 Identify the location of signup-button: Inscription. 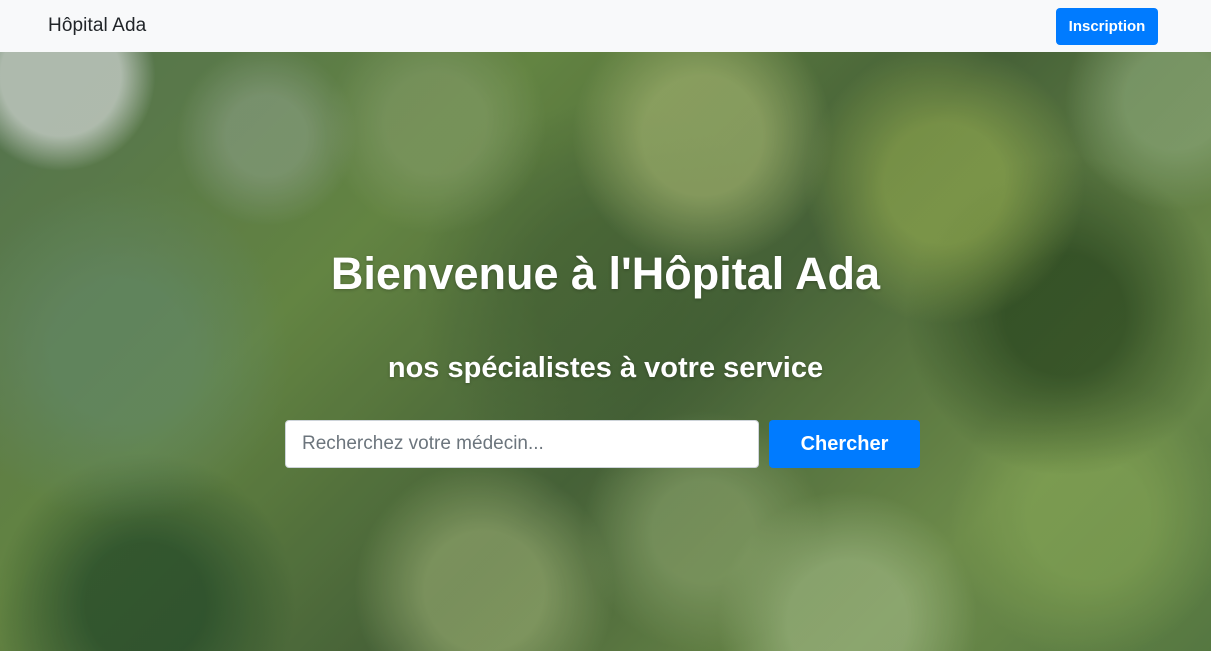
(1107, 26).